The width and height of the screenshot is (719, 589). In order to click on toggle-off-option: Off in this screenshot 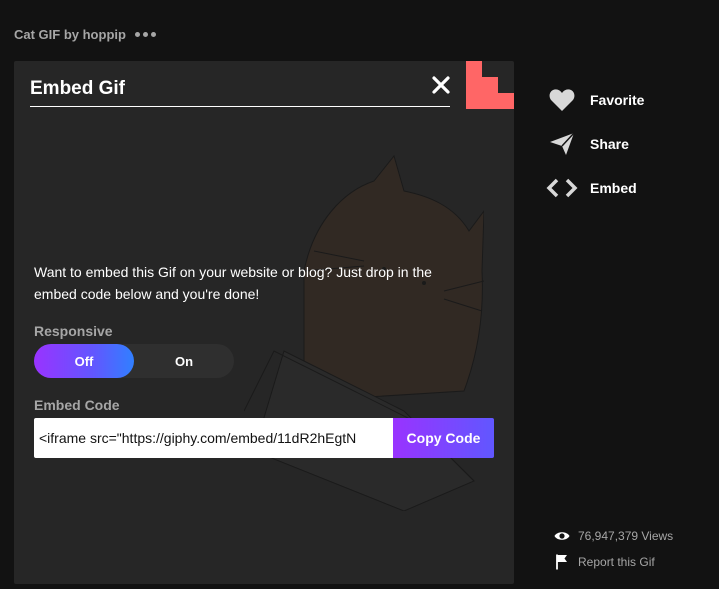, I will do `click(84, 361)`.